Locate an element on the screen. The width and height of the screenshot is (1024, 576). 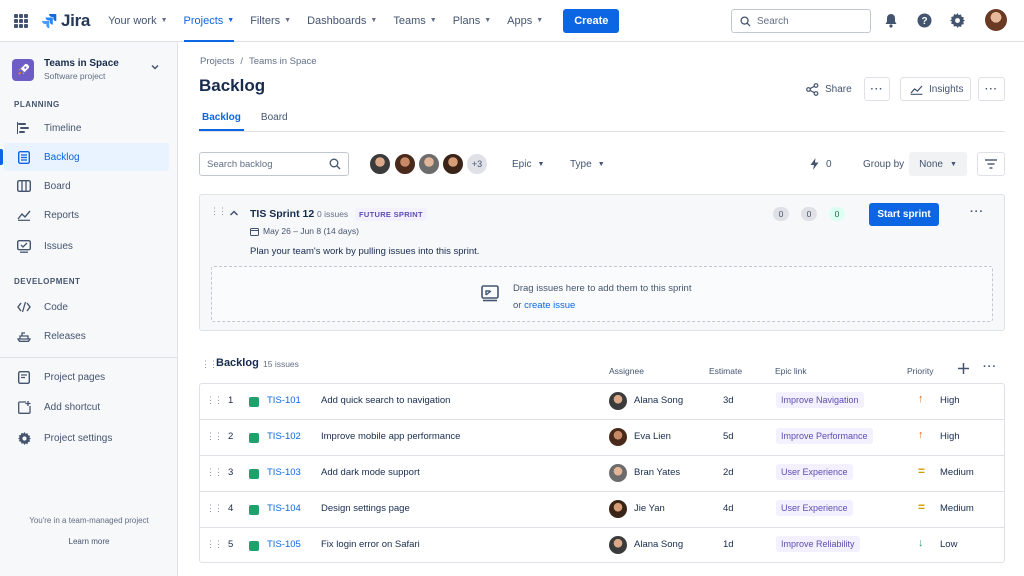
issue-key: TIS-103 is located at coordinates (284, 472).